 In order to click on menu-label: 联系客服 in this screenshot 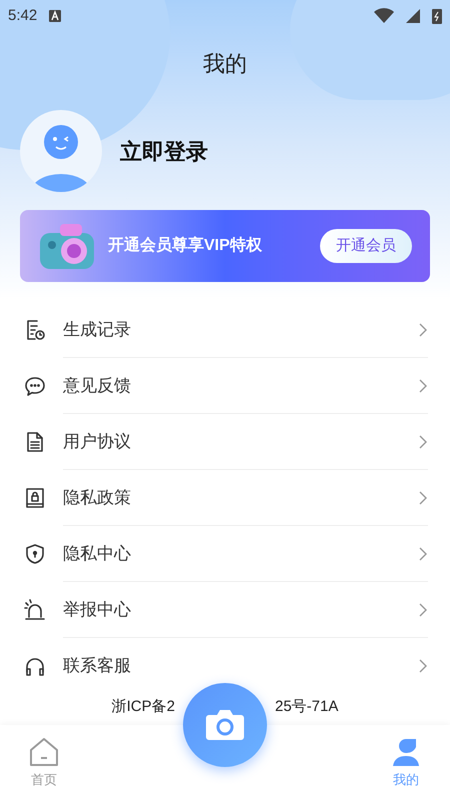, I will do `click(97, 666)`.